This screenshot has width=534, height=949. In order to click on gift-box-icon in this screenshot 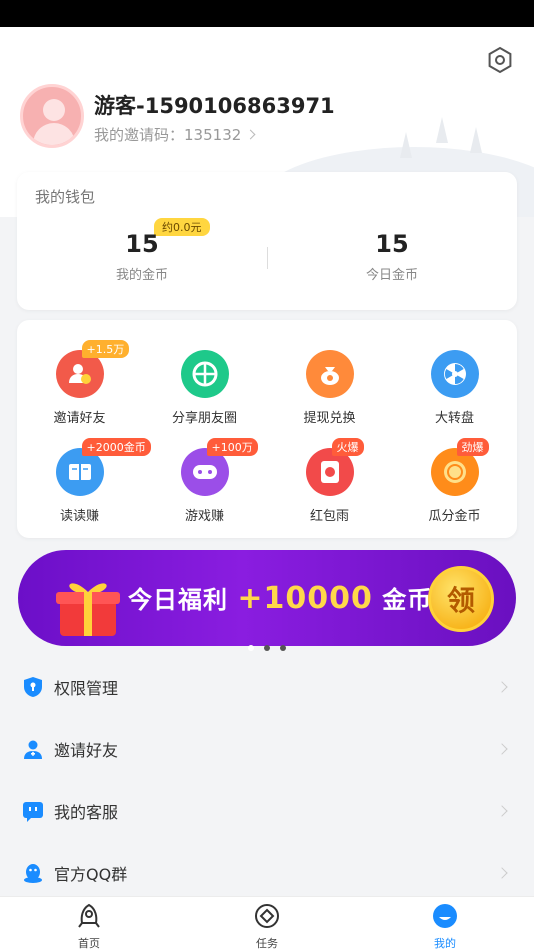, I will do `click(88, 609)`.